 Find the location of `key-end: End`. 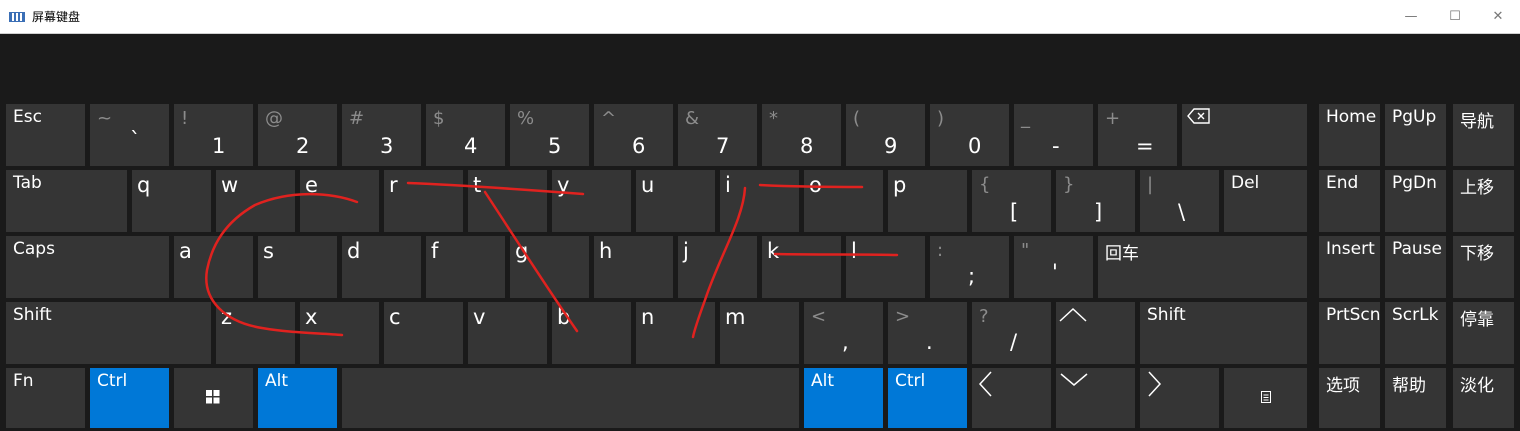

key-end: End is located at coordinates (1349, 201).